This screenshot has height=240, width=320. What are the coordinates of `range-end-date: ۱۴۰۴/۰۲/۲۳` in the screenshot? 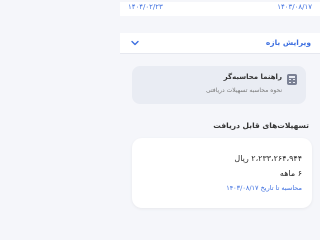 It's located at (145, 7).